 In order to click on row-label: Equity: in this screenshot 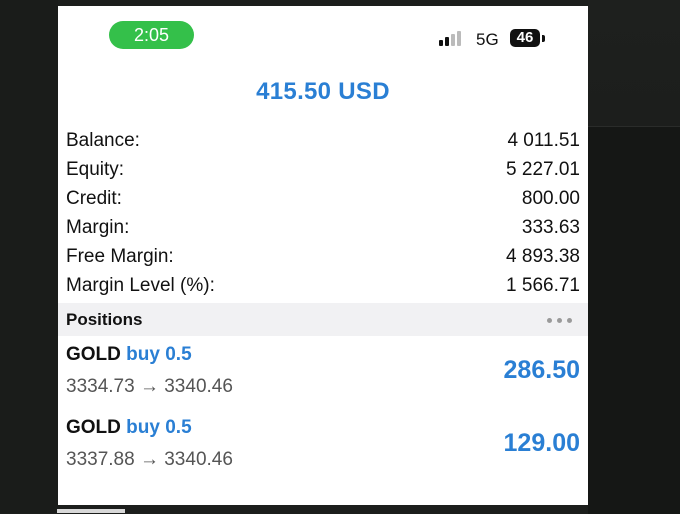, I will do `click(95, 169)`.